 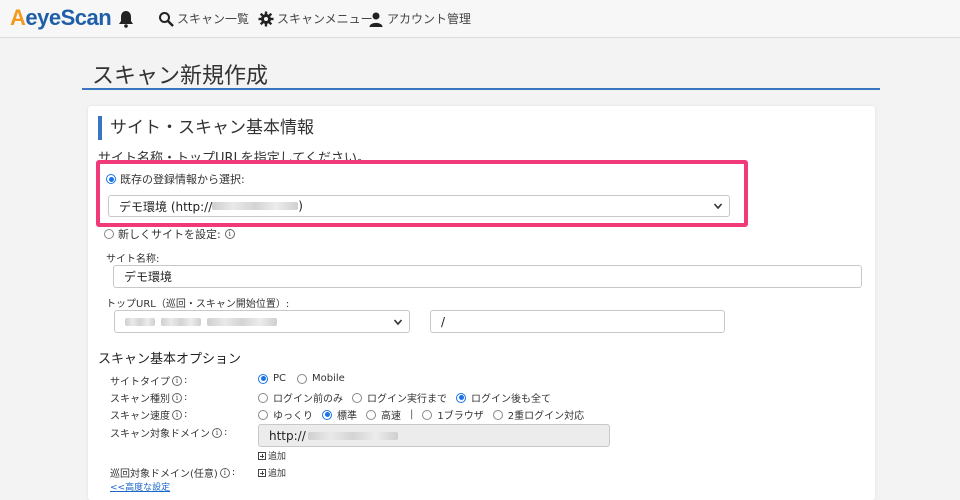 I want to click on target-domain-label: スキャン対象ドメイン, so click(x=160, y=434).